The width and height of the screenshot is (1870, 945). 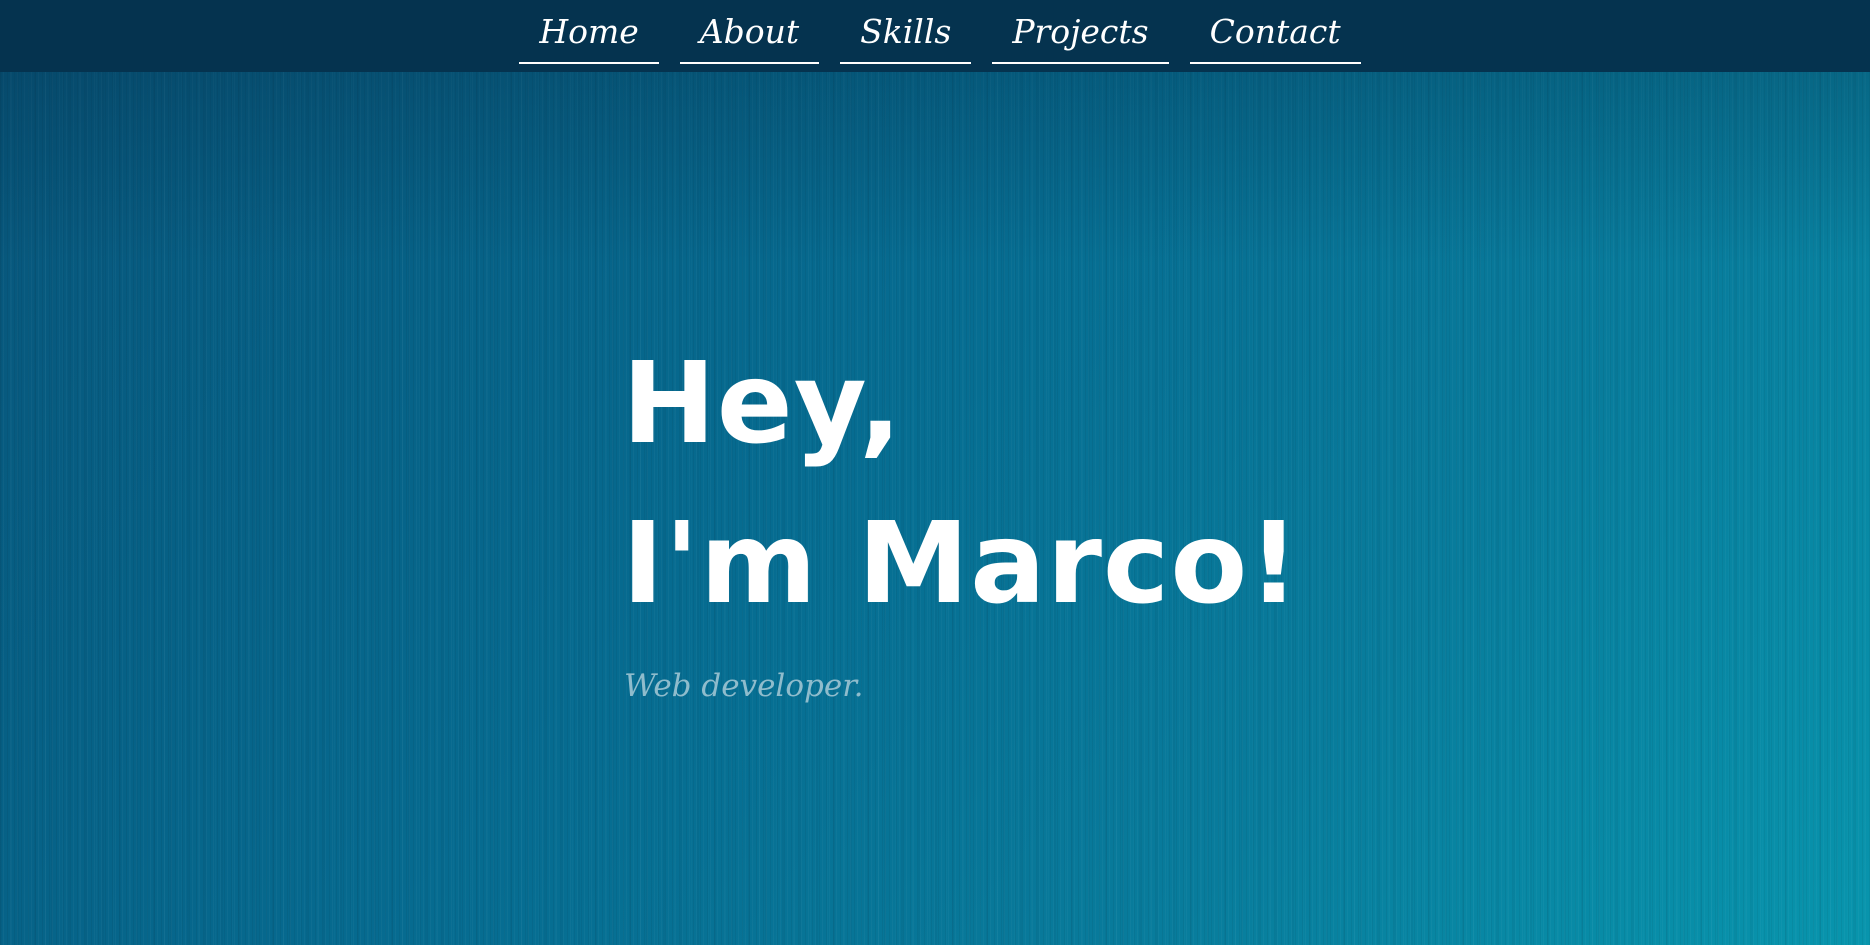 I want to click on nav-menu: Home About Skills Projects Contact, so click(x=940, y=38).